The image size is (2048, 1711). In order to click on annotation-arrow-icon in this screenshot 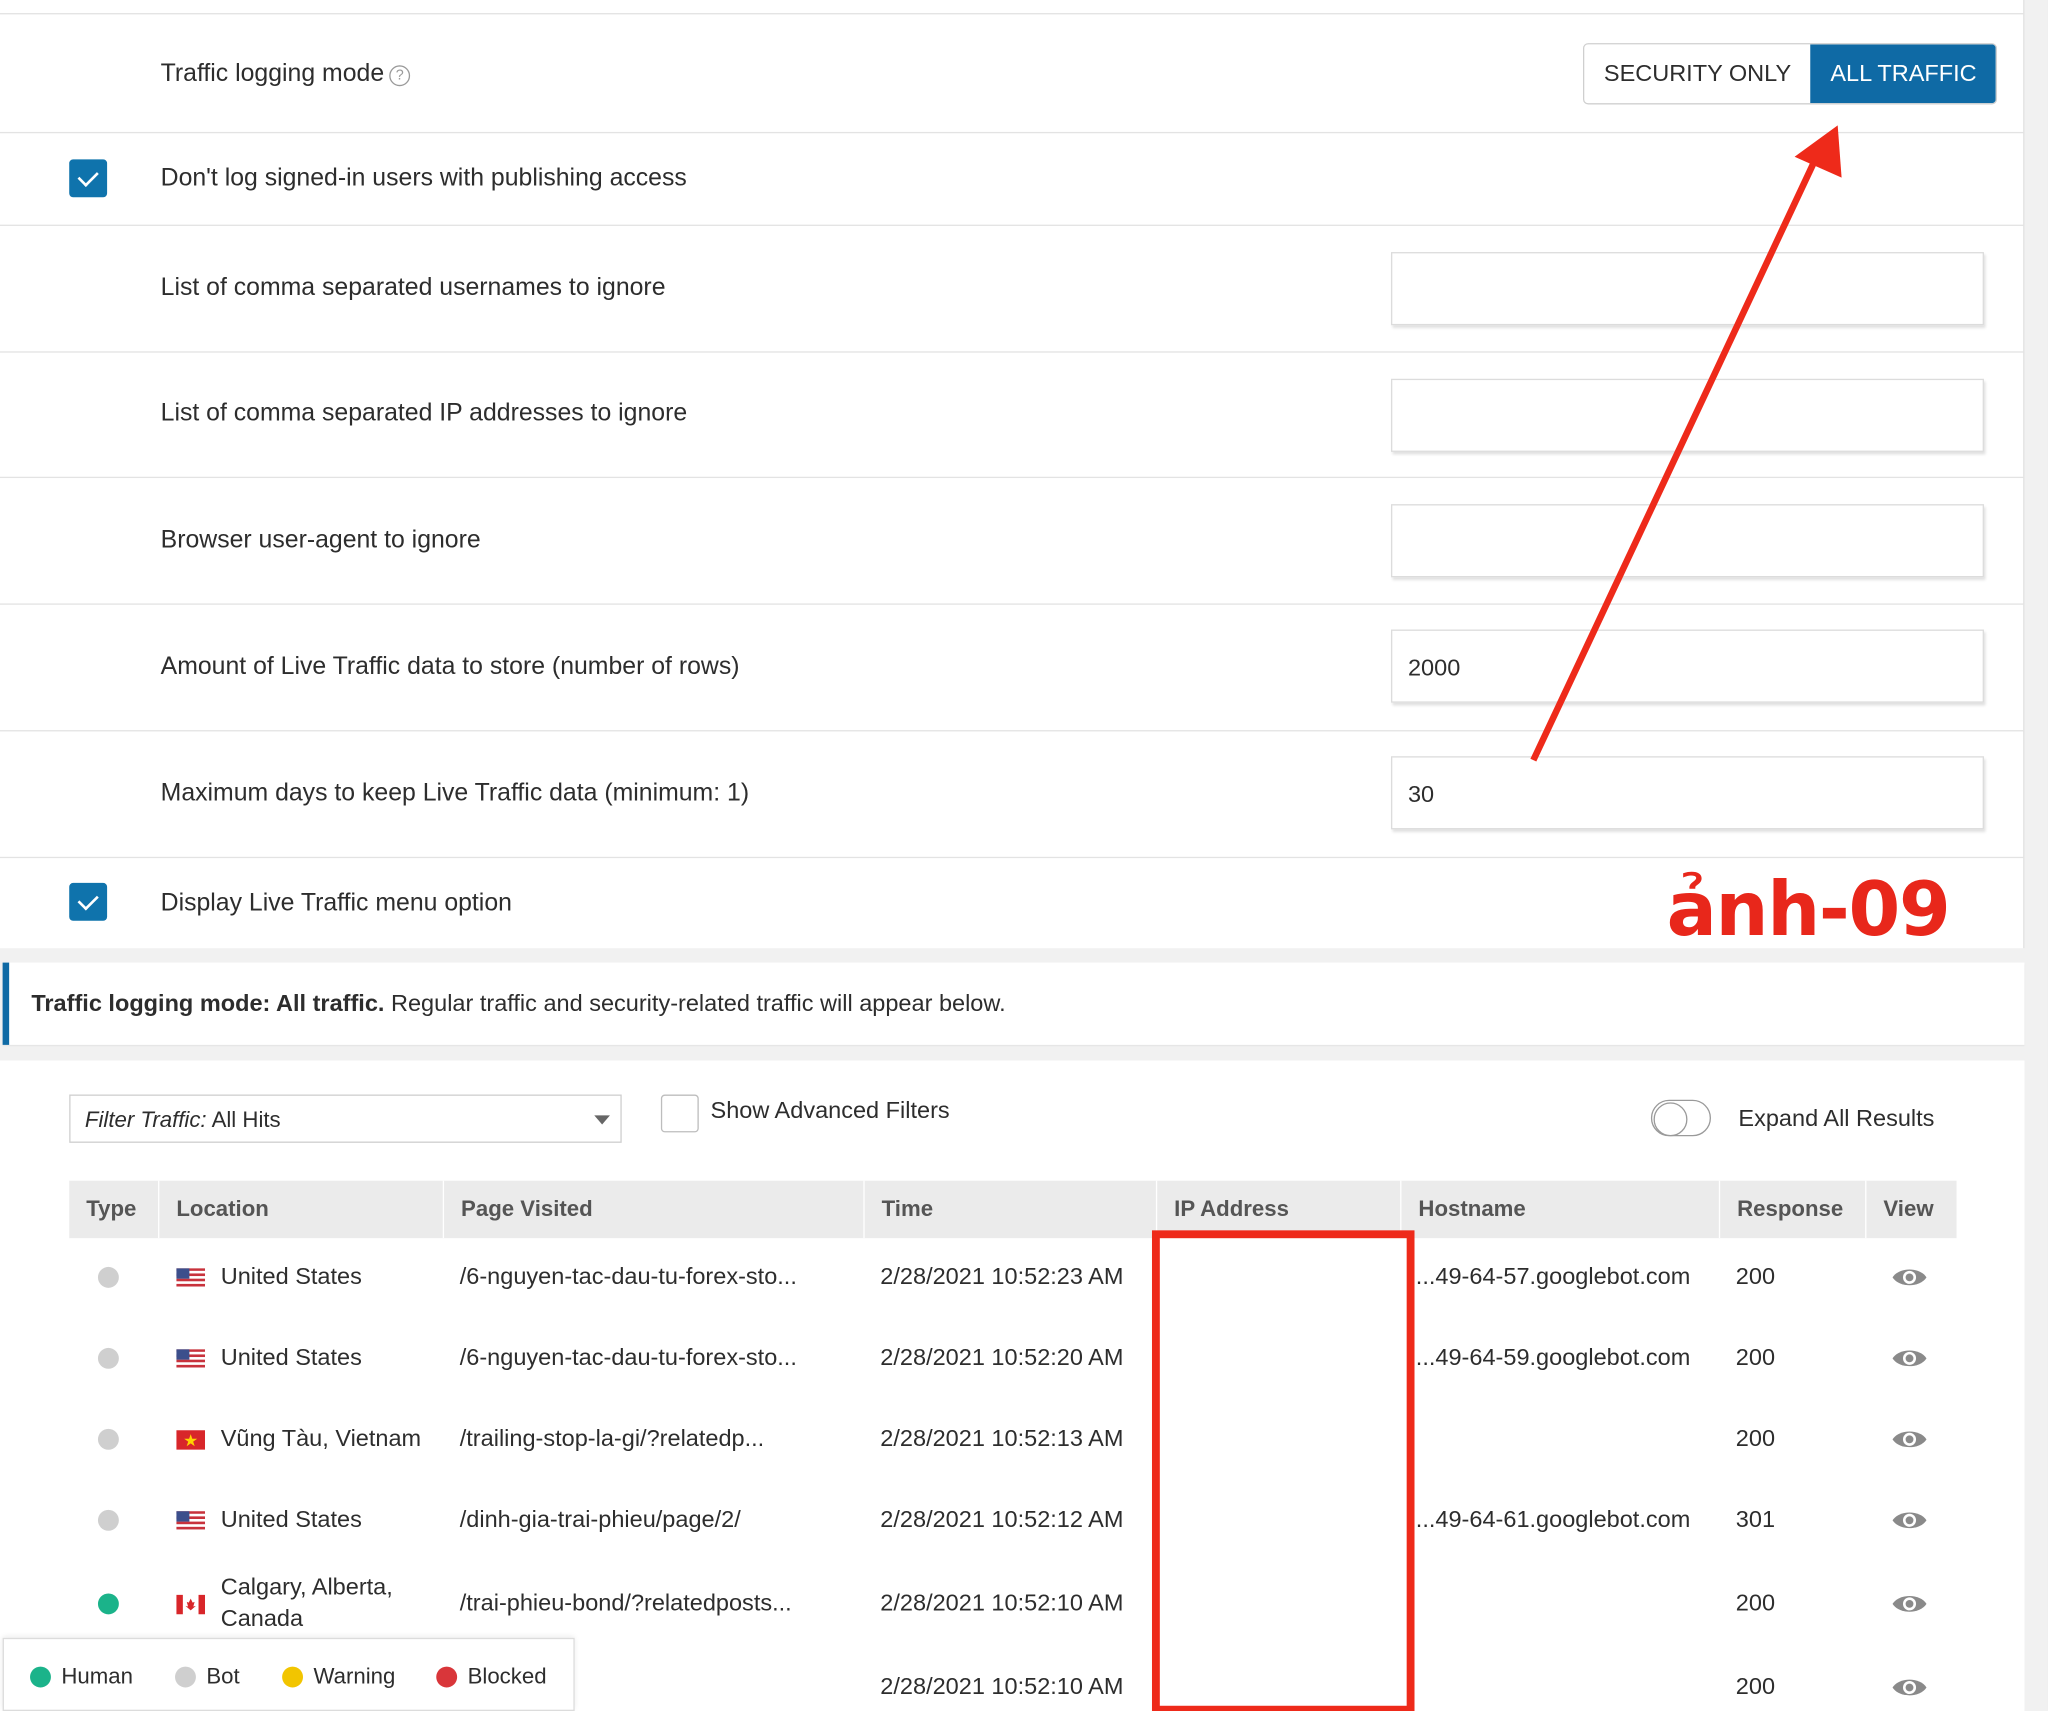, I will do `click(1686, 443)`.